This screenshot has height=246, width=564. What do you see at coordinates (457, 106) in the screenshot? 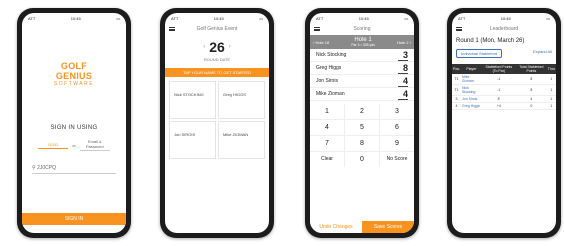
I see `position-cell: 4` at bounding box center [457, 106].